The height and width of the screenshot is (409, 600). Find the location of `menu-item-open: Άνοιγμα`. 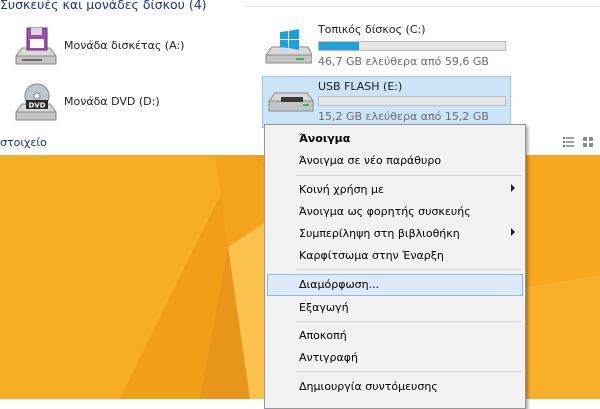

menu-item-open: Άνοιγμα is located at coordinates (395, 138).